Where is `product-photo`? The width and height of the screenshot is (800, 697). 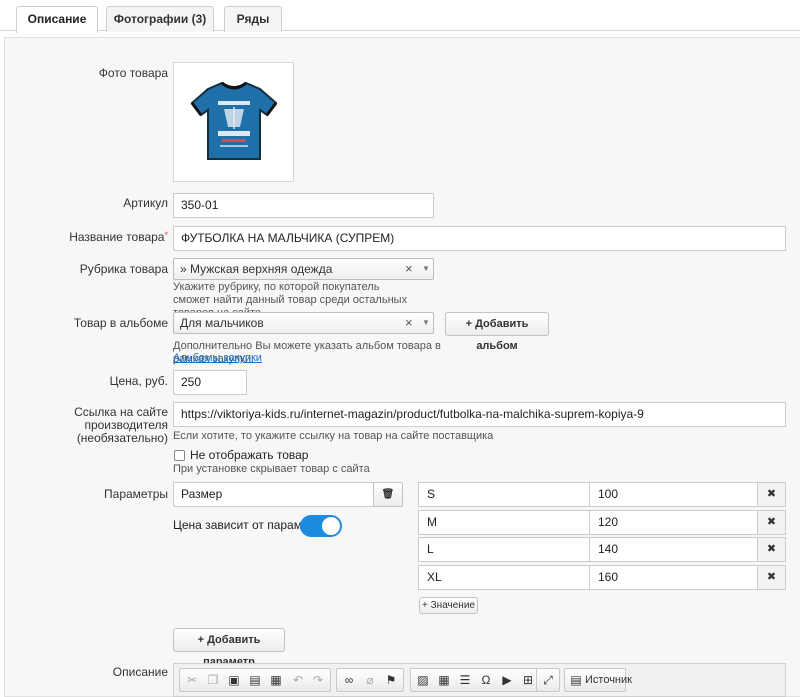
product-photo is located at coordinates (233, 122).